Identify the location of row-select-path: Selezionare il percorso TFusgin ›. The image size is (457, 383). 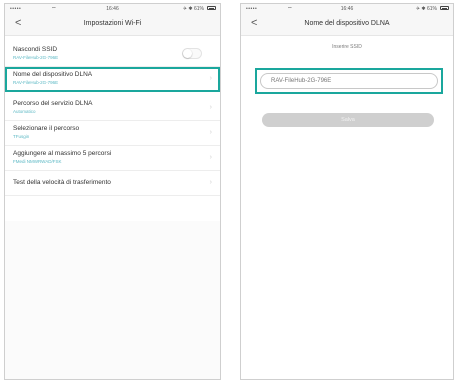
(112, 133).